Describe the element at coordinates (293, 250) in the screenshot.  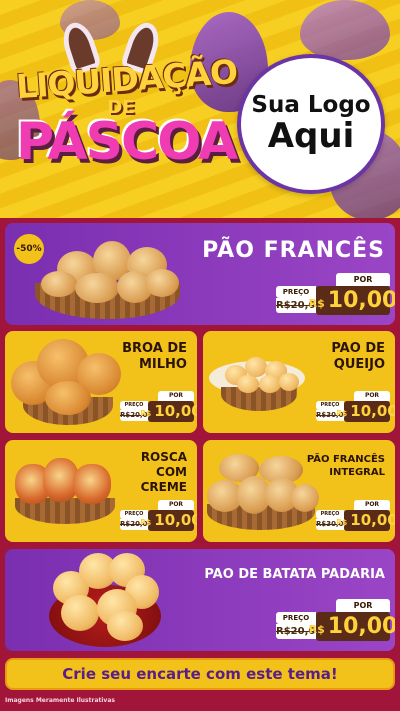
I see `product-name: PÃO FRANCÊS` at that location.